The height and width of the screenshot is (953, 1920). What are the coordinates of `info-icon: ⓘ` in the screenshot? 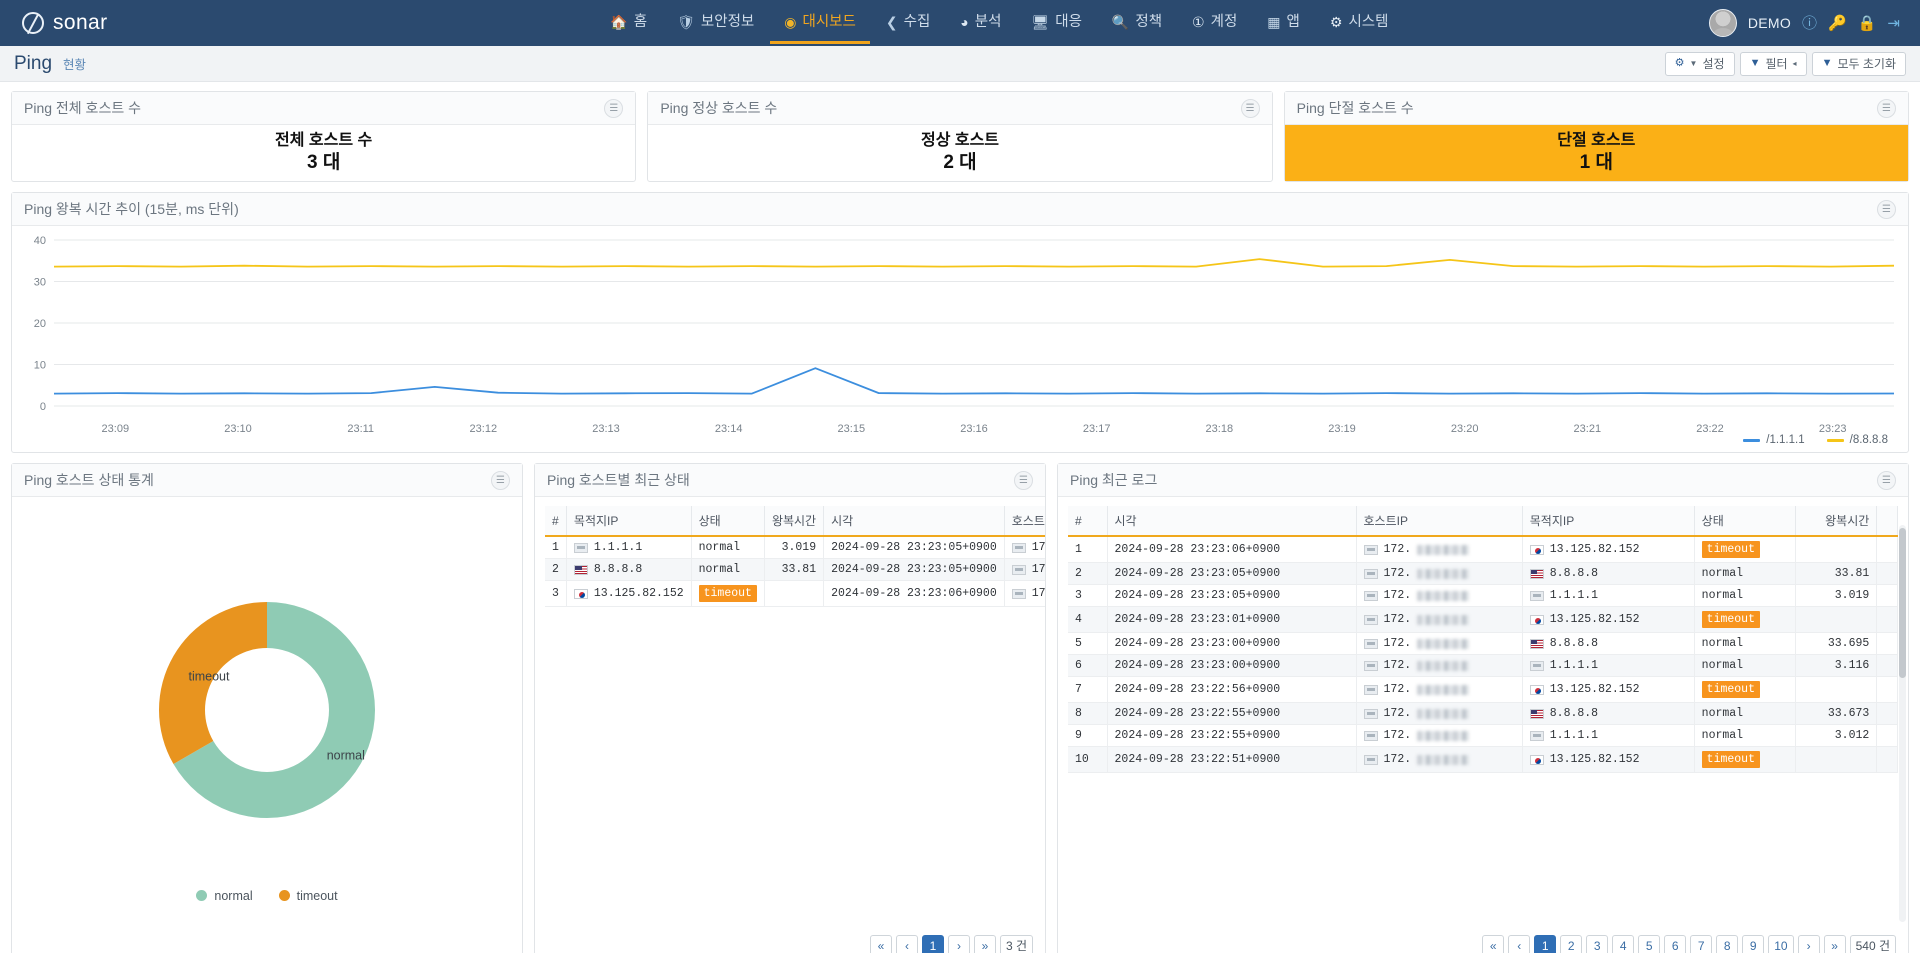 It's located at (1809, 23).